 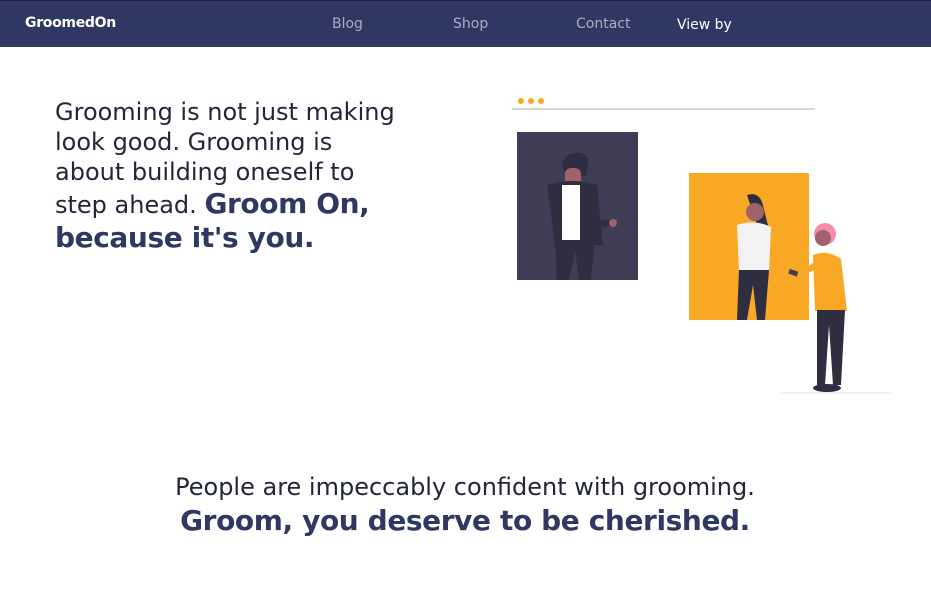 I want to click on browser-dots-icon, so click(x=531, y=101).